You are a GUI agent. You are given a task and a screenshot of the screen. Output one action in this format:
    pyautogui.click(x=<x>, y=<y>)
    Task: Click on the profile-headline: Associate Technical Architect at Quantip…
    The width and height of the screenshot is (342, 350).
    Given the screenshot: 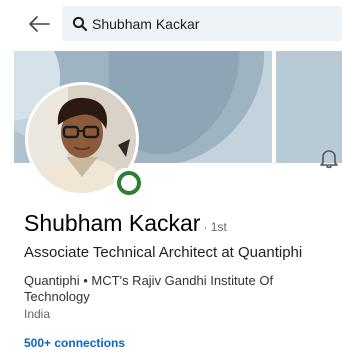 What is the action you would take?
    pyautogui.click(x=163, y=252)
    